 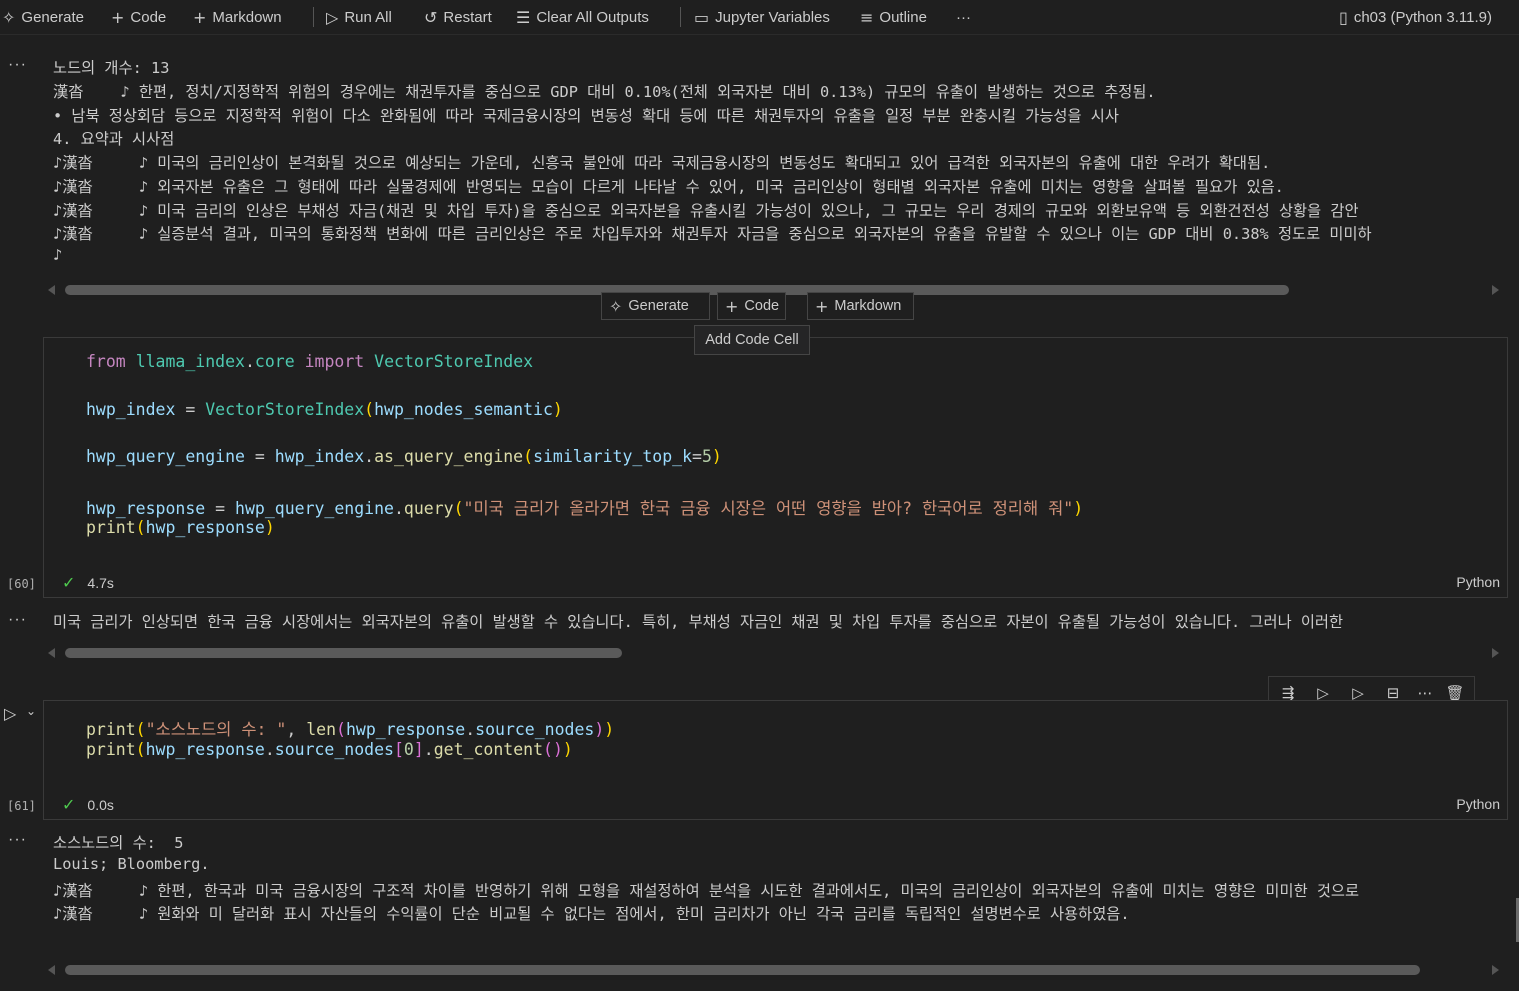 What do you see at coordinates (963, 17) in the screenshot?
I see `toolbar-more-button: ···` at bounding box center [963, 17].